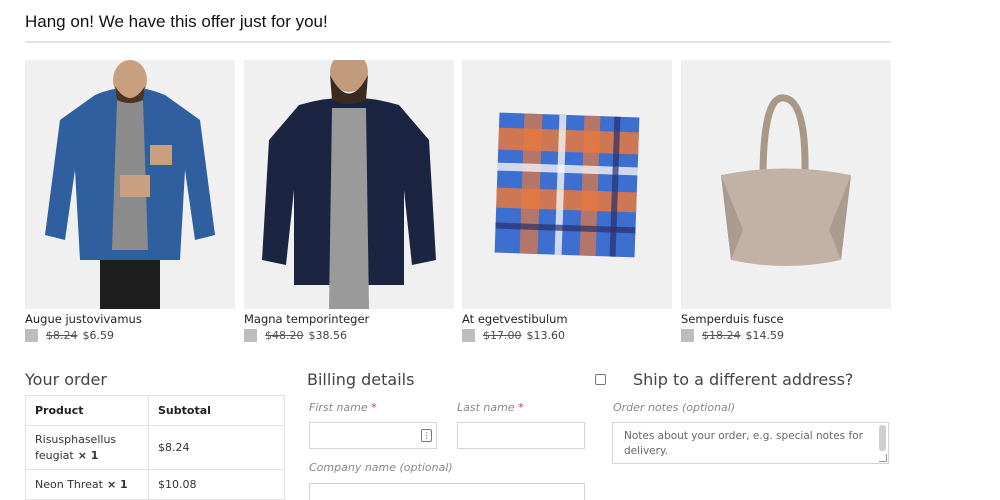 Image resolution: width=1000 pixels, height=500 pixels. Describe the element at coordinates (216, 410) in the screenshot. I see `column-header-subtotal: Subtotal` at that location.